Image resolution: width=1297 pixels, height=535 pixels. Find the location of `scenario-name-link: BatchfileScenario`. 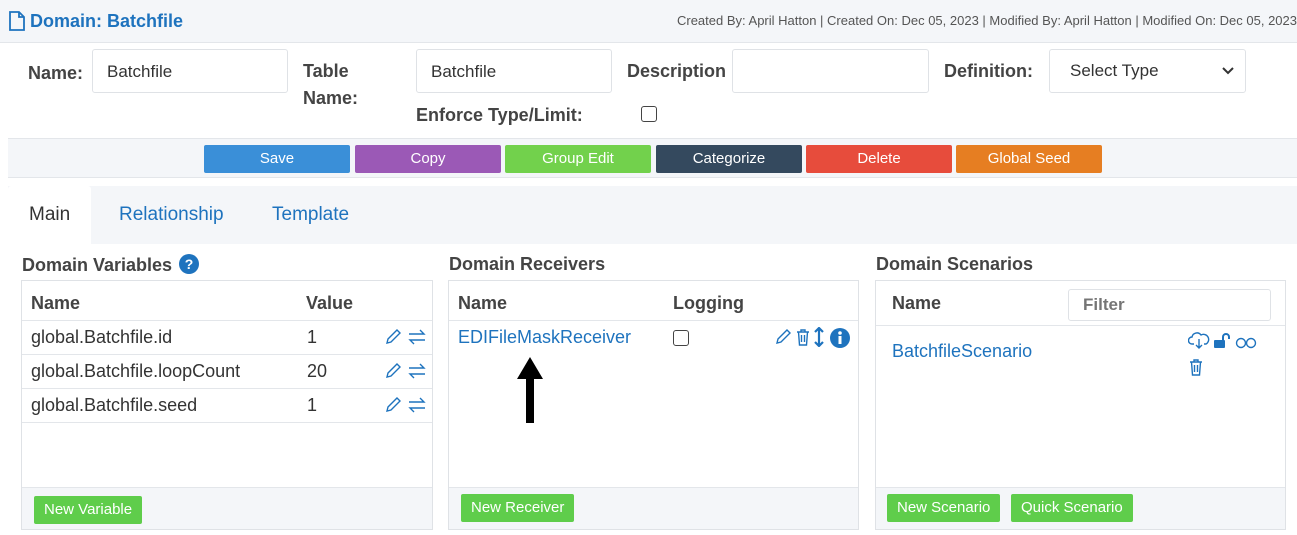

scenario-name-link: BatchfileScenario is located at coordinates (962, 351).